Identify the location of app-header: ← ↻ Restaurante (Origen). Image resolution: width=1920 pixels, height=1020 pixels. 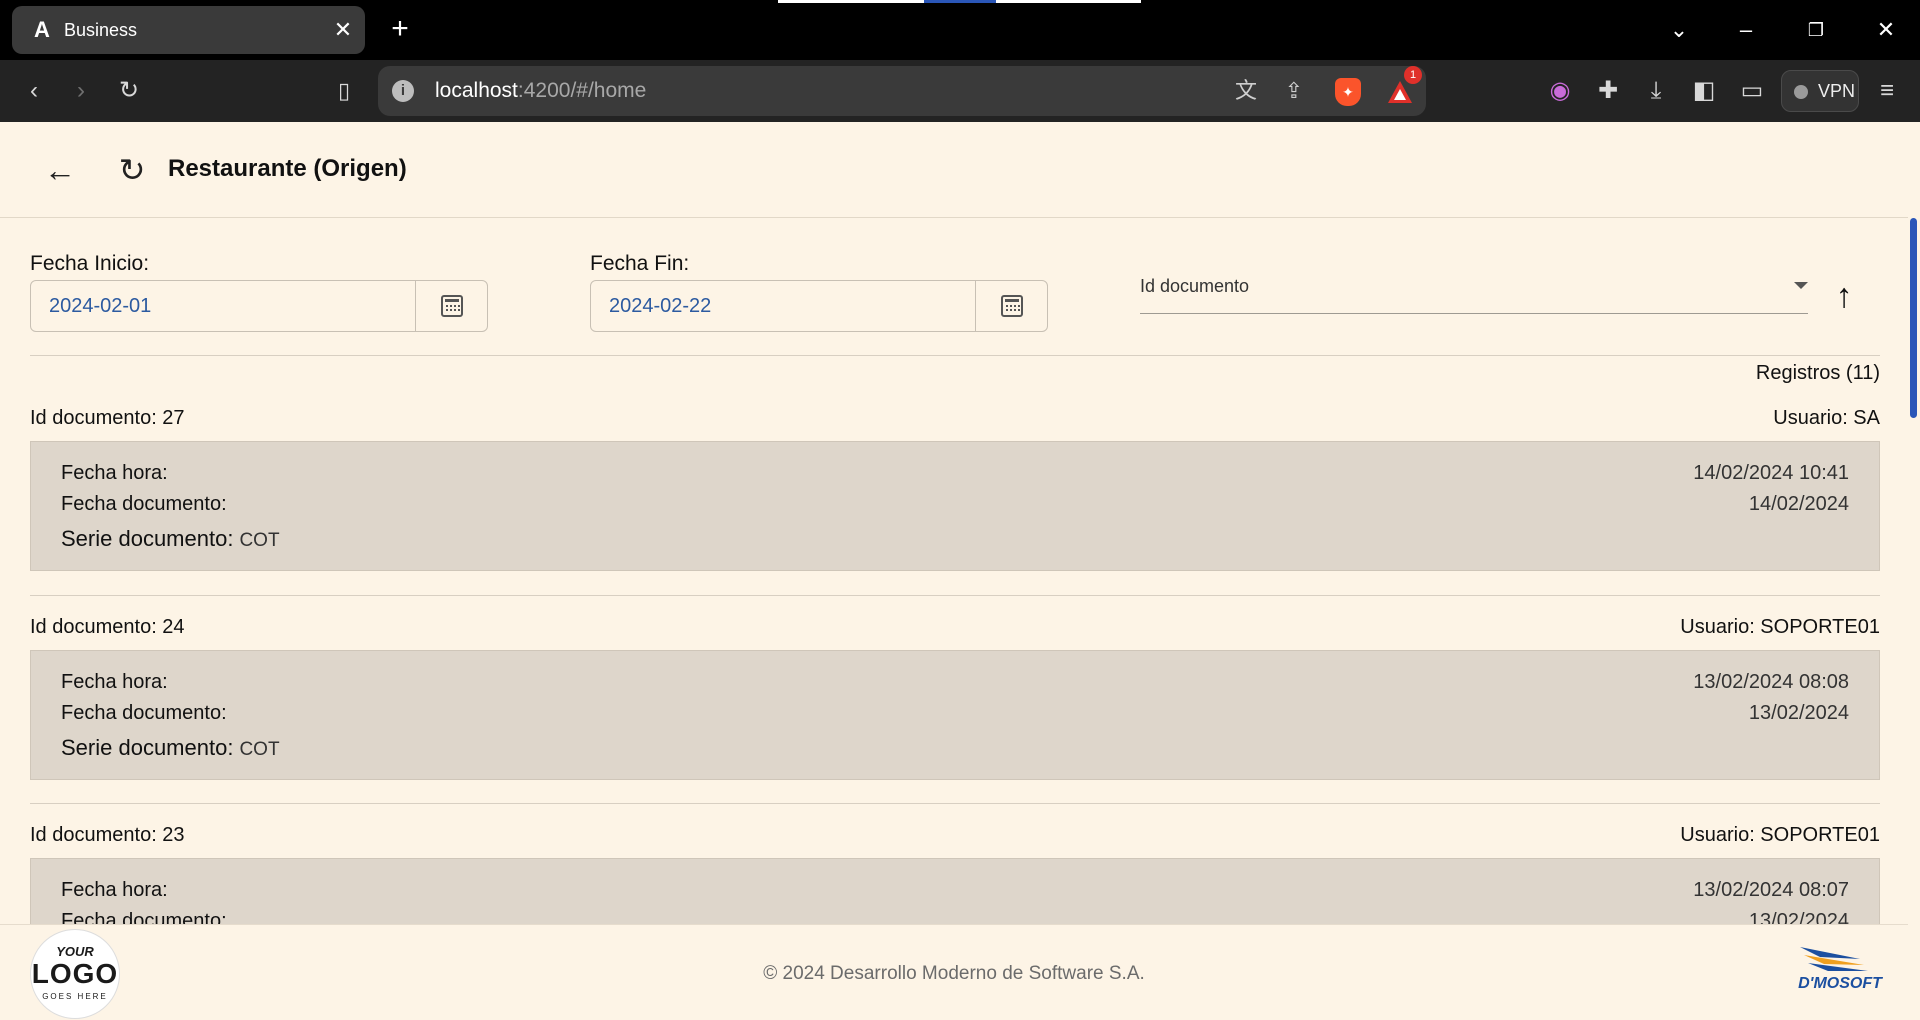
(954, 170).